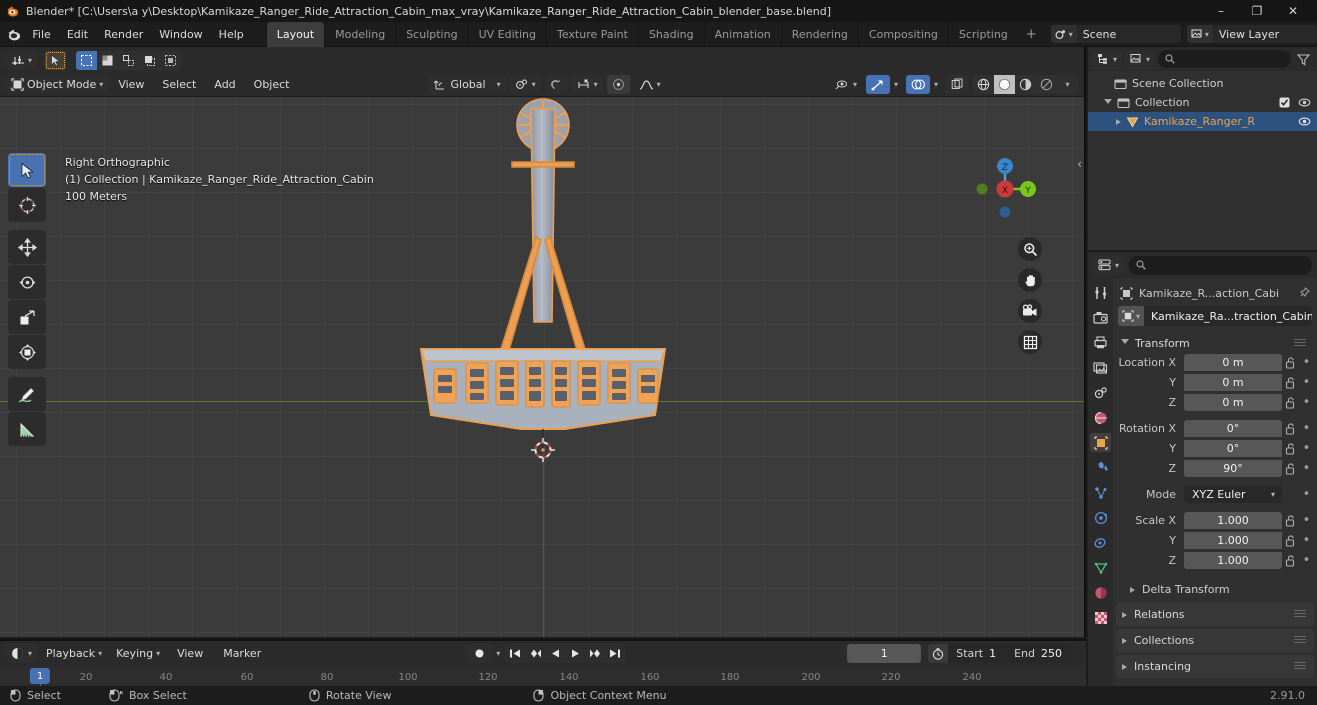 This screenshot has width=1317, height=705. What do you see at coordinates (1063, 34) in the screenshot?
I see `scene-browse-icon: ▾` at bounding box center [1063, 34].